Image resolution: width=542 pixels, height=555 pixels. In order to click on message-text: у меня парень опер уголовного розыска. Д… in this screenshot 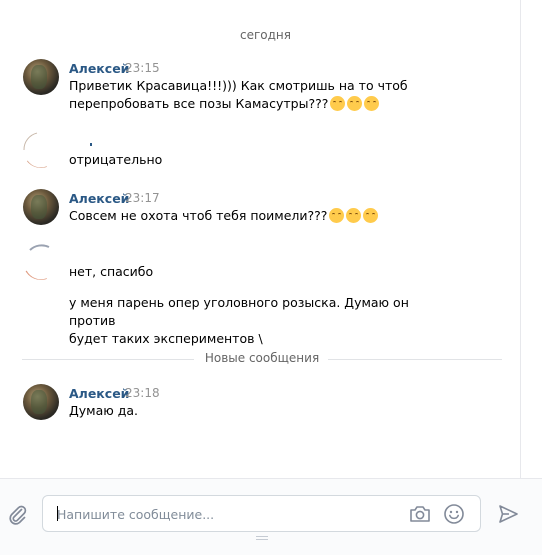, I will do `click(259, 321)`.